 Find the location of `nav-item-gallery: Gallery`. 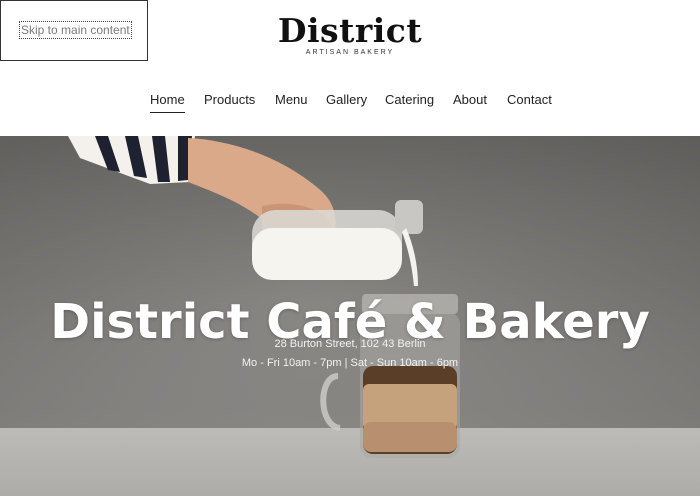

nav-item-gallery: Gallery is located at coordinates (346, 99).